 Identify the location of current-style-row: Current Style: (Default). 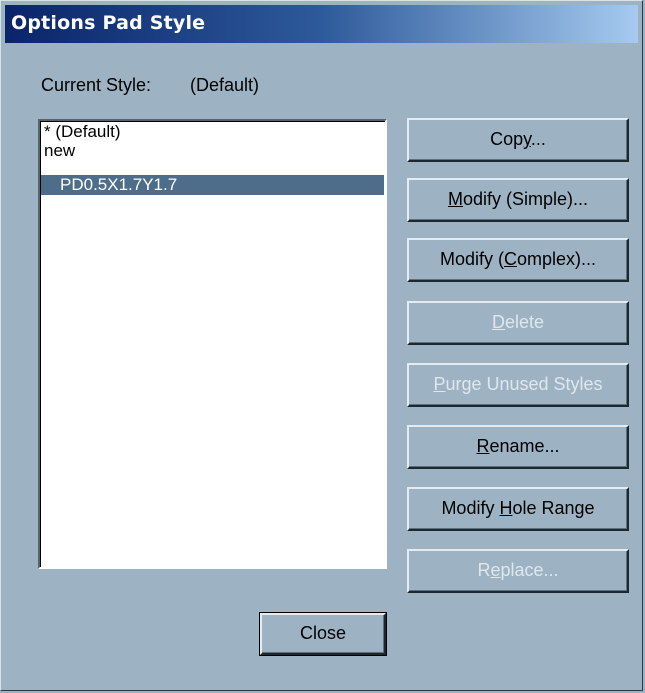
(150, 85).